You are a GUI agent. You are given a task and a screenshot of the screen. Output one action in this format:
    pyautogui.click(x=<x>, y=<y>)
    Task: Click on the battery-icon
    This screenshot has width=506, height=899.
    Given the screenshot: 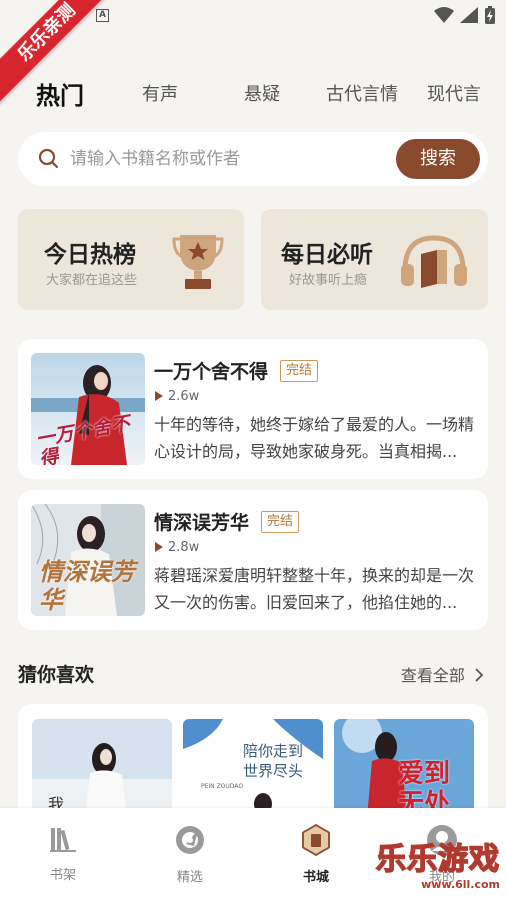 What is the action you would take?
    pyautogui.click(x=490, y=15)
    